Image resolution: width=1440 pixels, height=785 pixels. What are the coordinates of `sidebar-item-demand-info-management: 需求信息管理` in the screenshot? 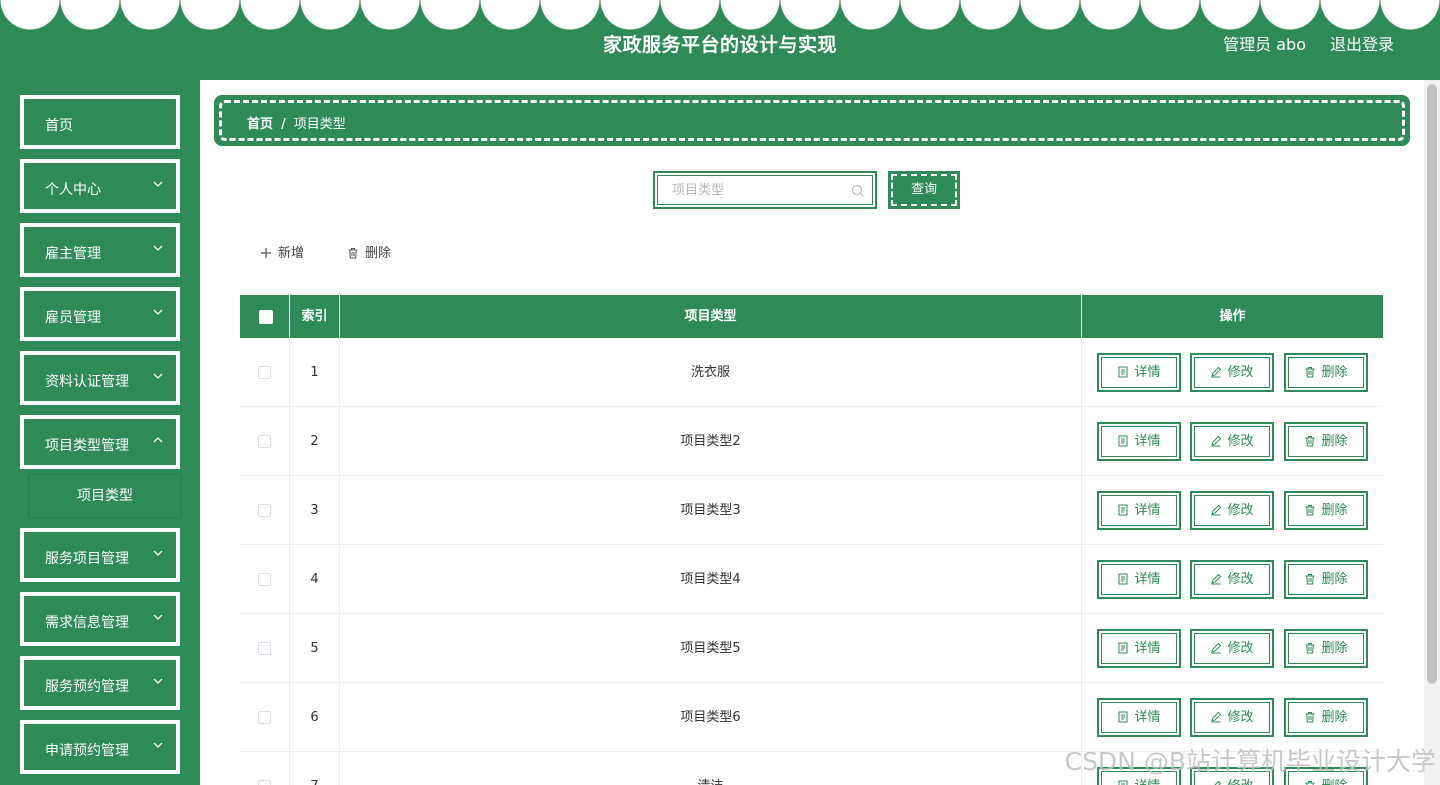 It's located at (100, 619).